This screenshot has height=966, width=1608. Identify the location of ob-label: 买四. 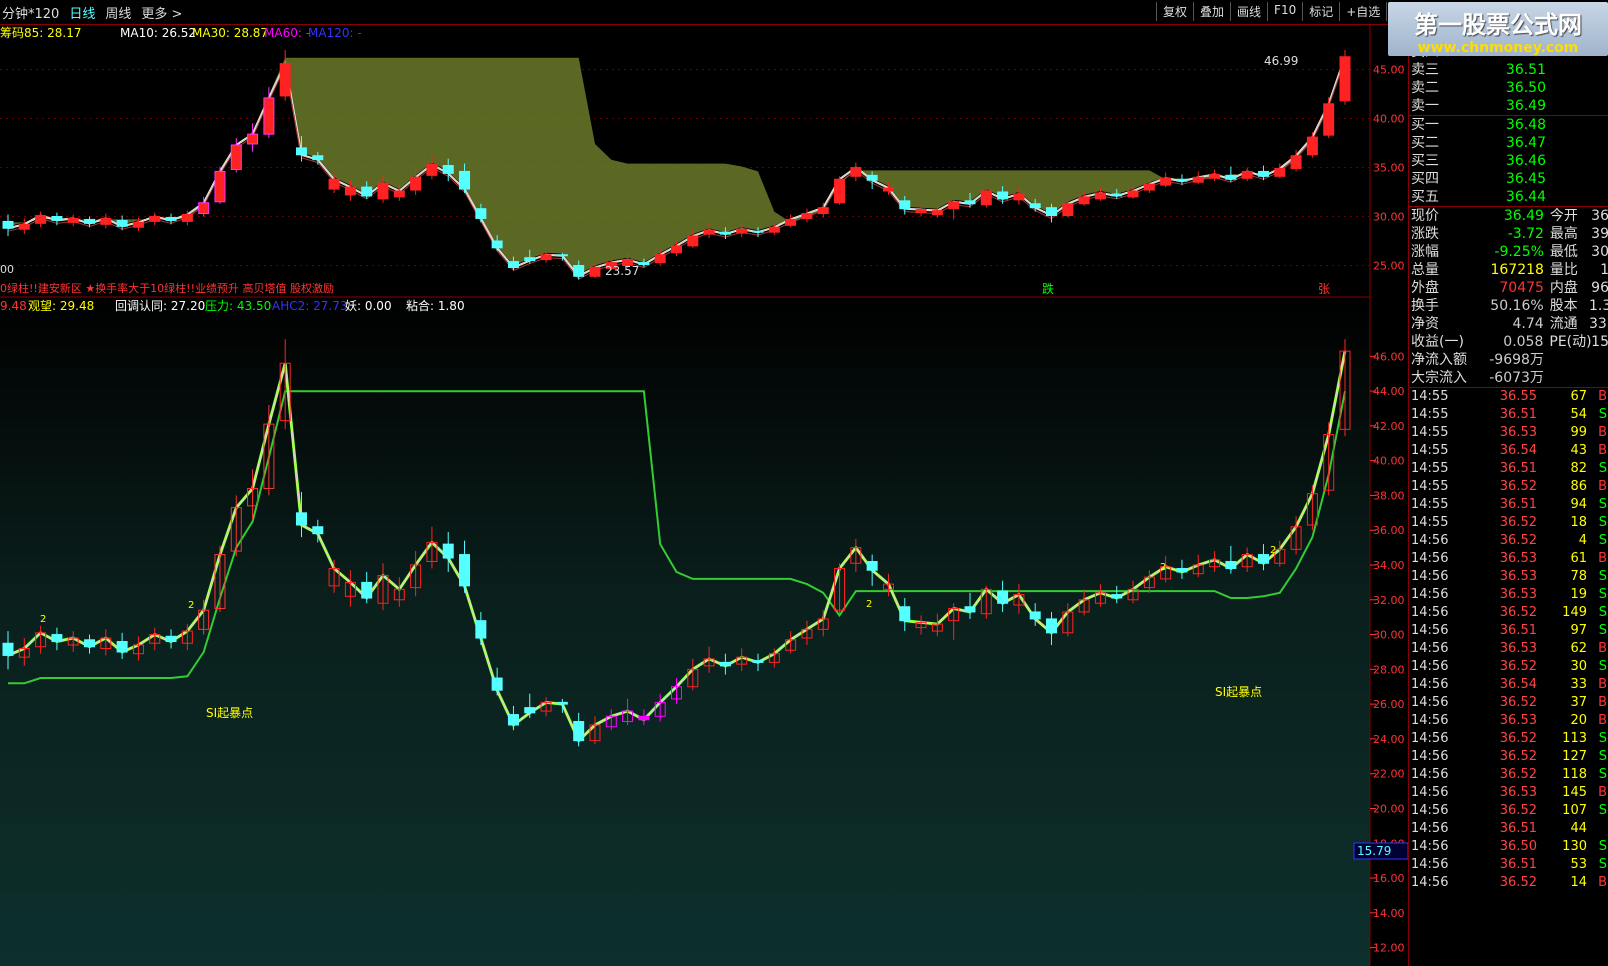
(1425, 179).